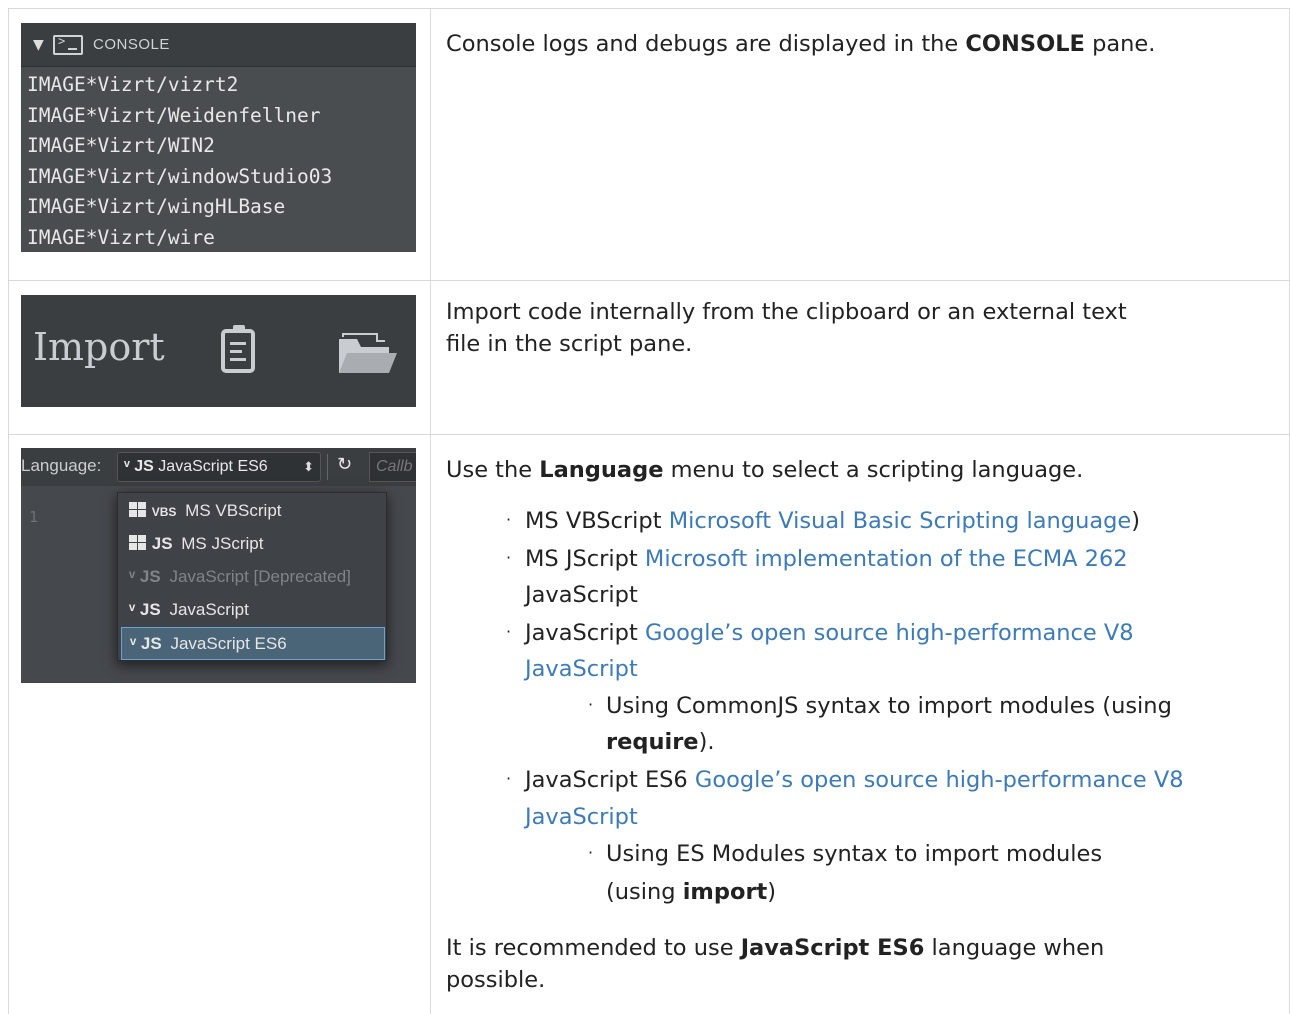 The image size is (1290, 1014). I want to click on table-border-left, so click(8, 511).